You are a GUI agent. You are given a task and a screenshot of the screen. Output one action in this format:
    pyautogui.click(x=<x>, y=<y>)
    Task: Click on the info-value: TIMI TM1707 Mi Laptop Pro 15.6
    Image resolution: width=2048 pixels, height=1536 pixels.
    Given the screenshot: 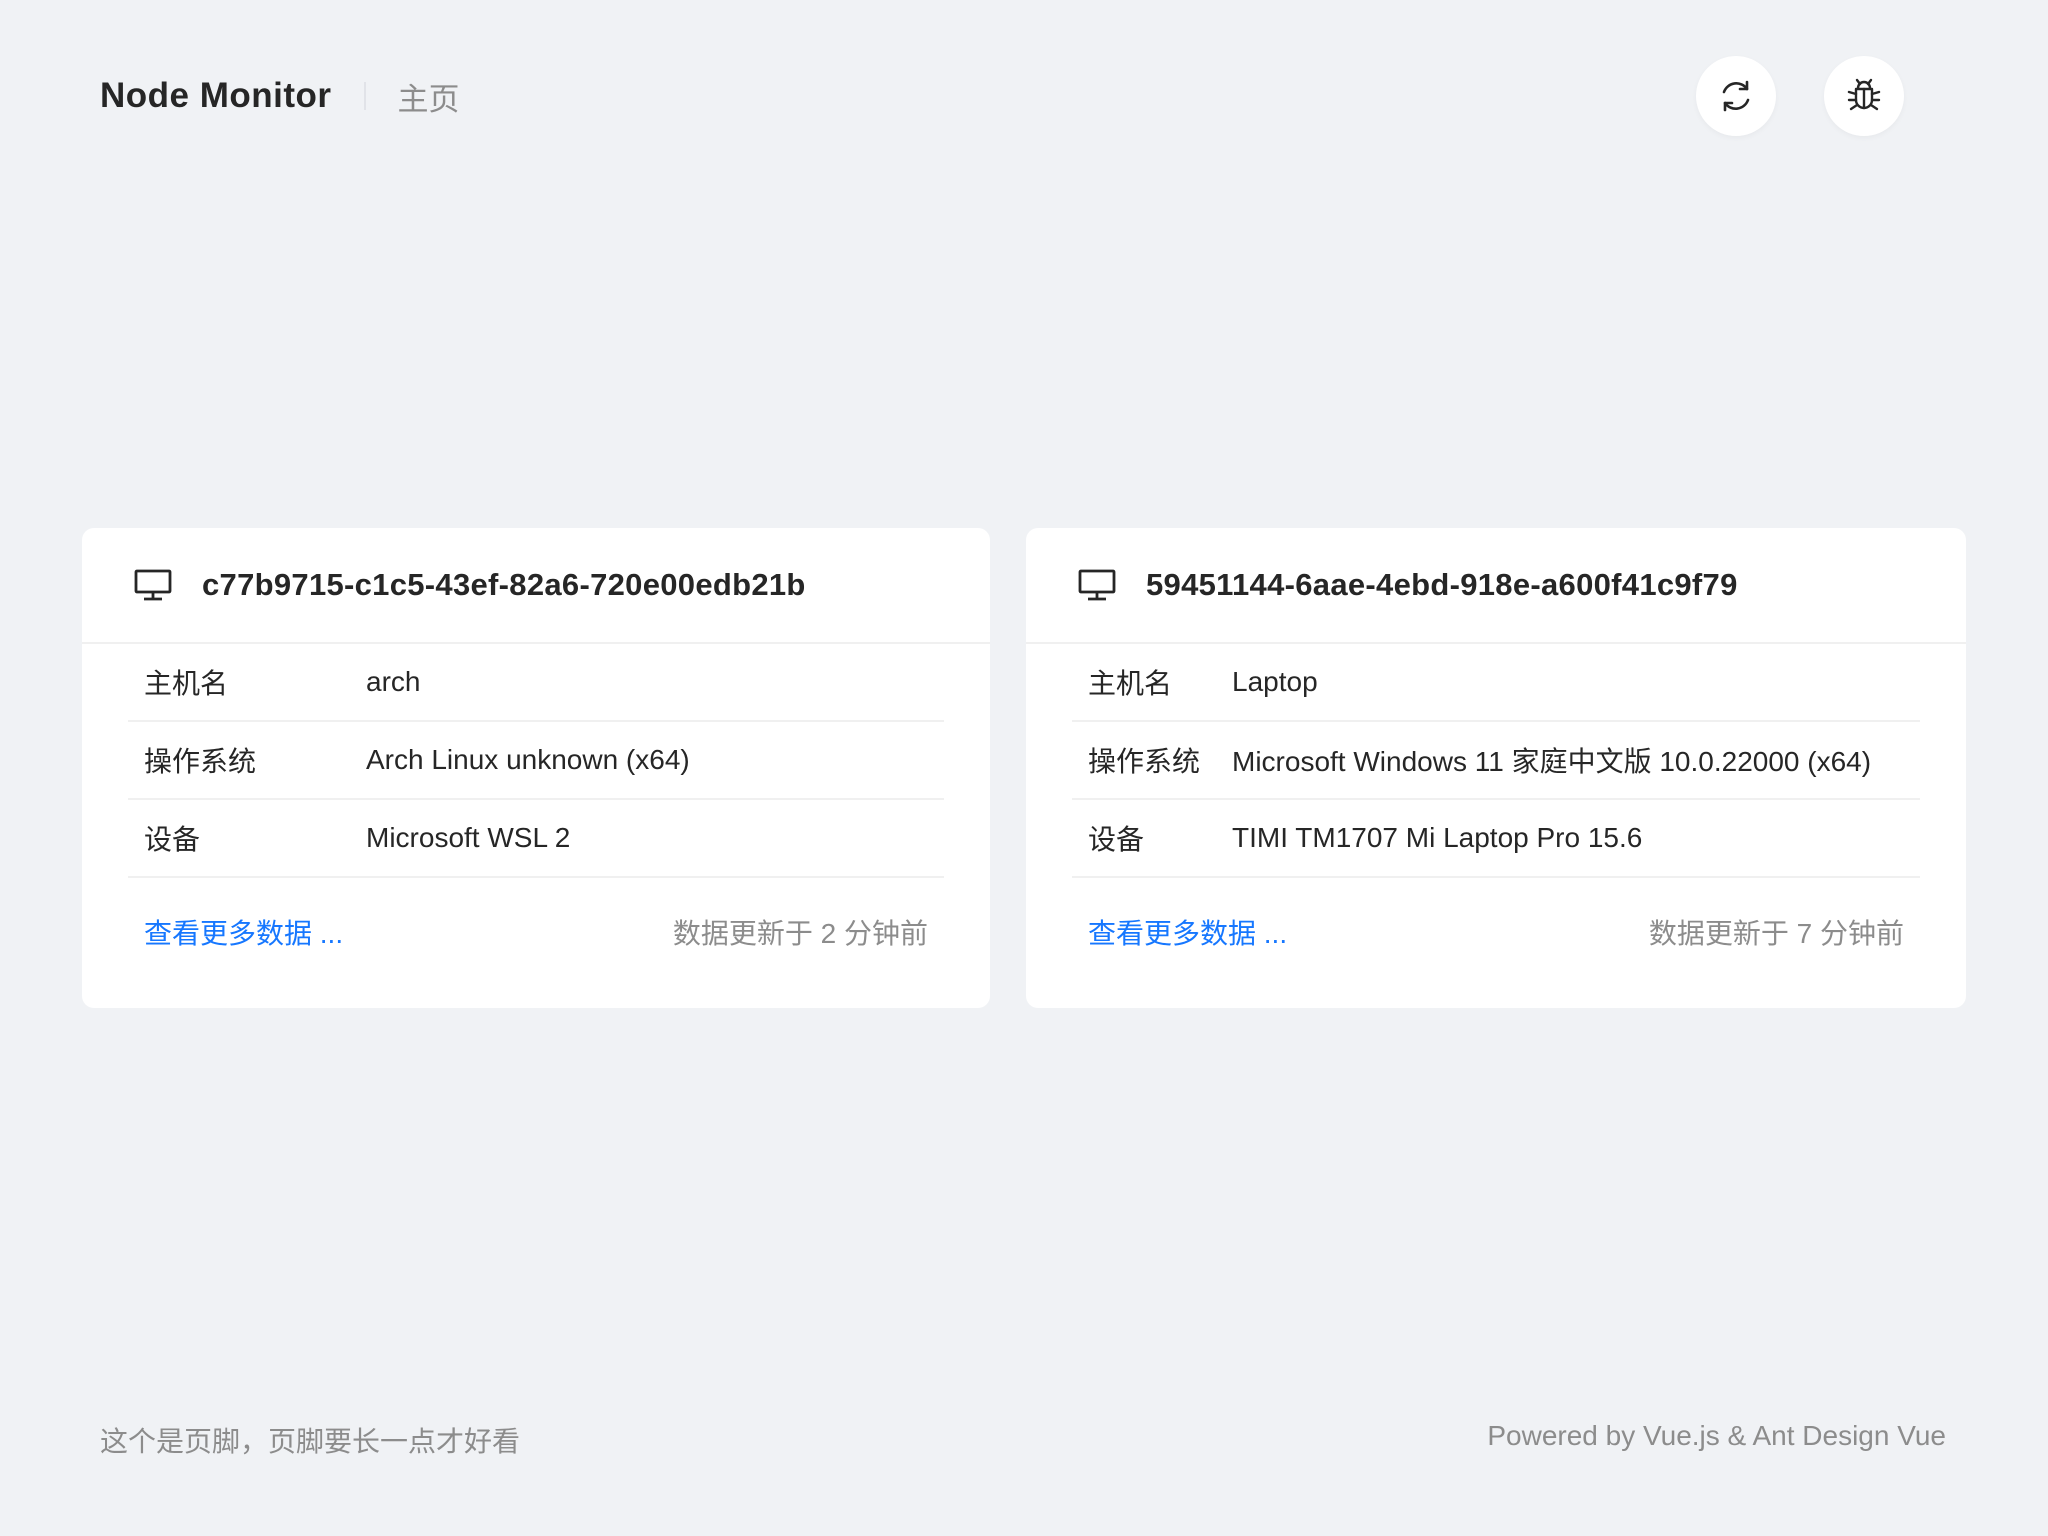 What is the action you would take?
    pyautogui.click(x=1437, y=837)
    